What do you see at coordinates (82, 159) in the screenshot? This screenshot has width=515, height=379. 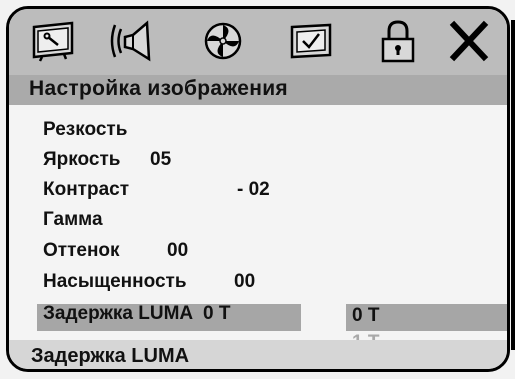 I see `menu-item-label: Яркость` at bounding box center [82, 159].